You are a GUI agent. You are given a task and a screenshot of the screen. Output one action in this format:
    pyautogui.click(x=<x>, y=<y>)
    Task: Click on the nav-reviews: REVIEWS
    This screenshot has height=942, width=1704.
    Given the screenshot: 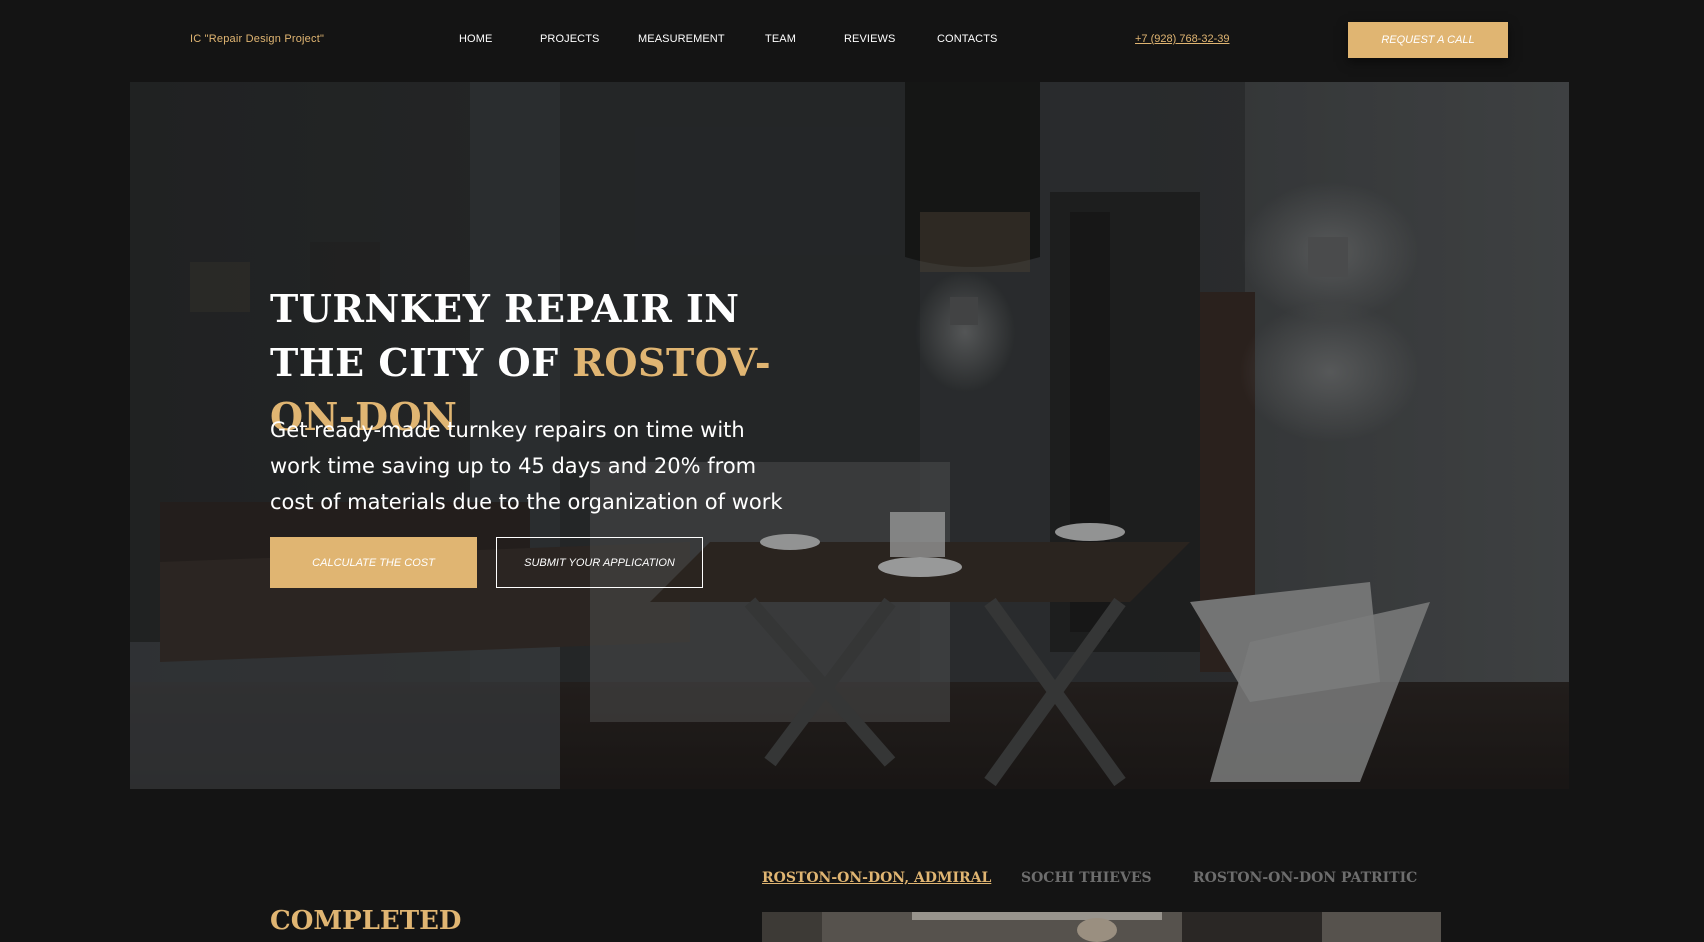 What is the action you would take?
    pyautogui.click(x=869, y=39)
    